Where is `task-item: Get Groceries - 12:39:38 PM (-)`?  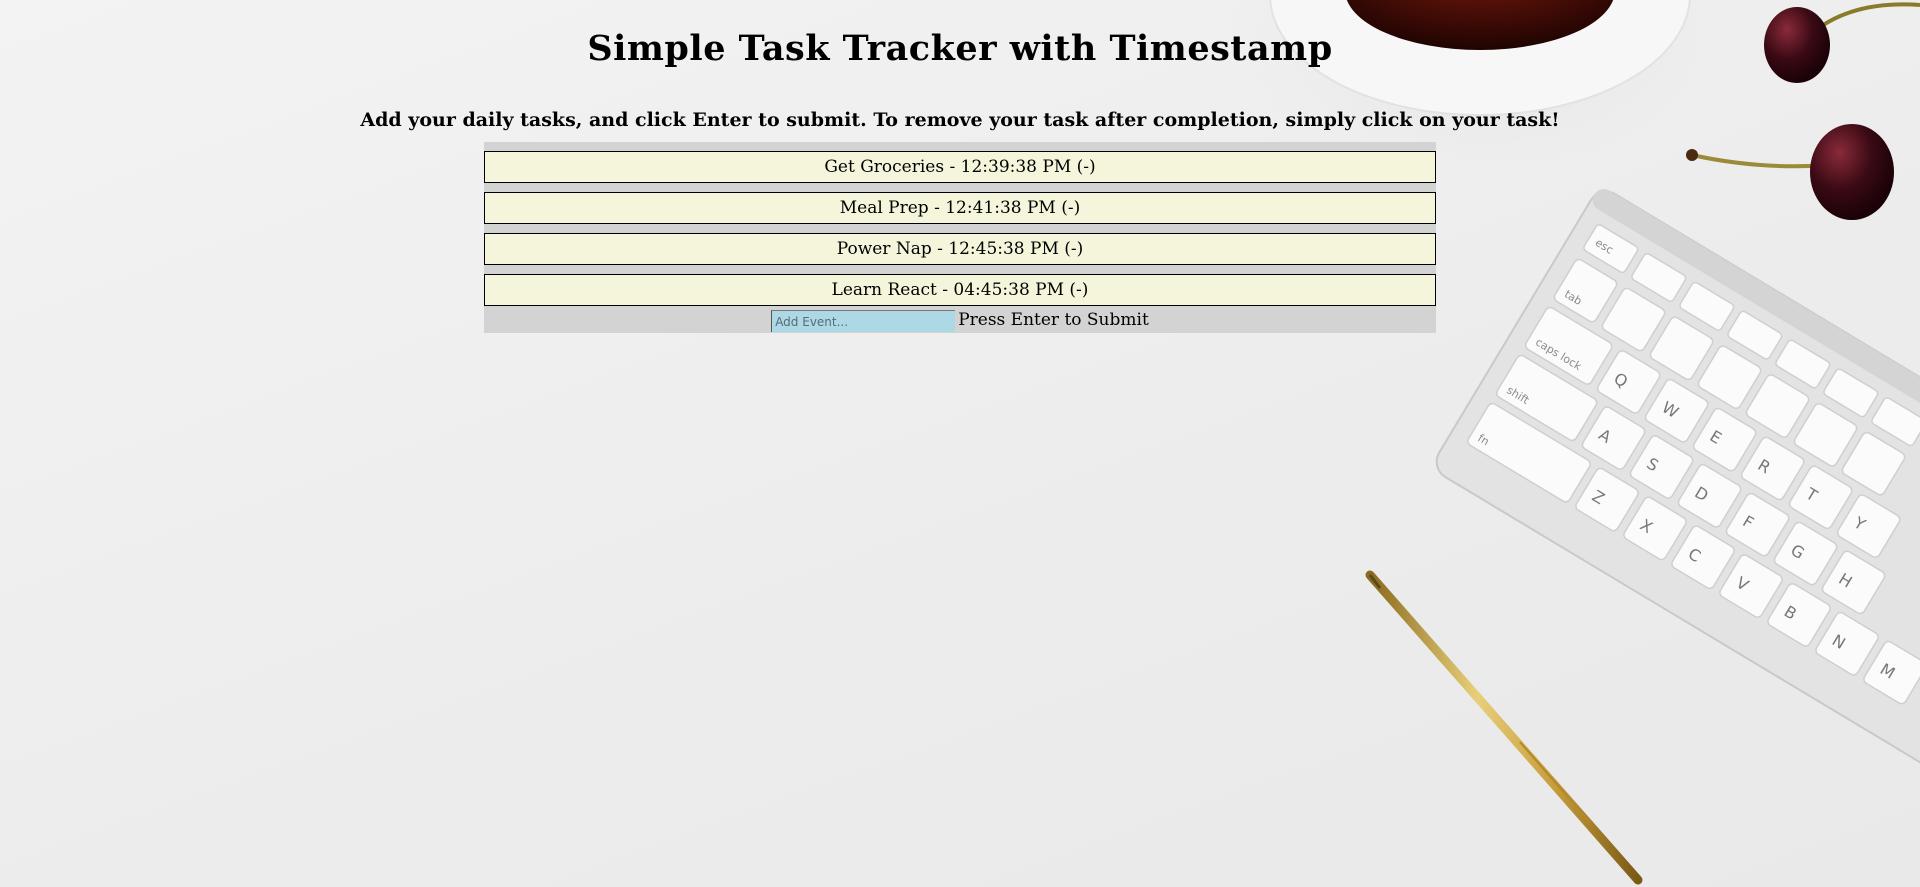 task-item: Get Groceries - 12:39:38 PM (-) is located at coordinates (960, 167).